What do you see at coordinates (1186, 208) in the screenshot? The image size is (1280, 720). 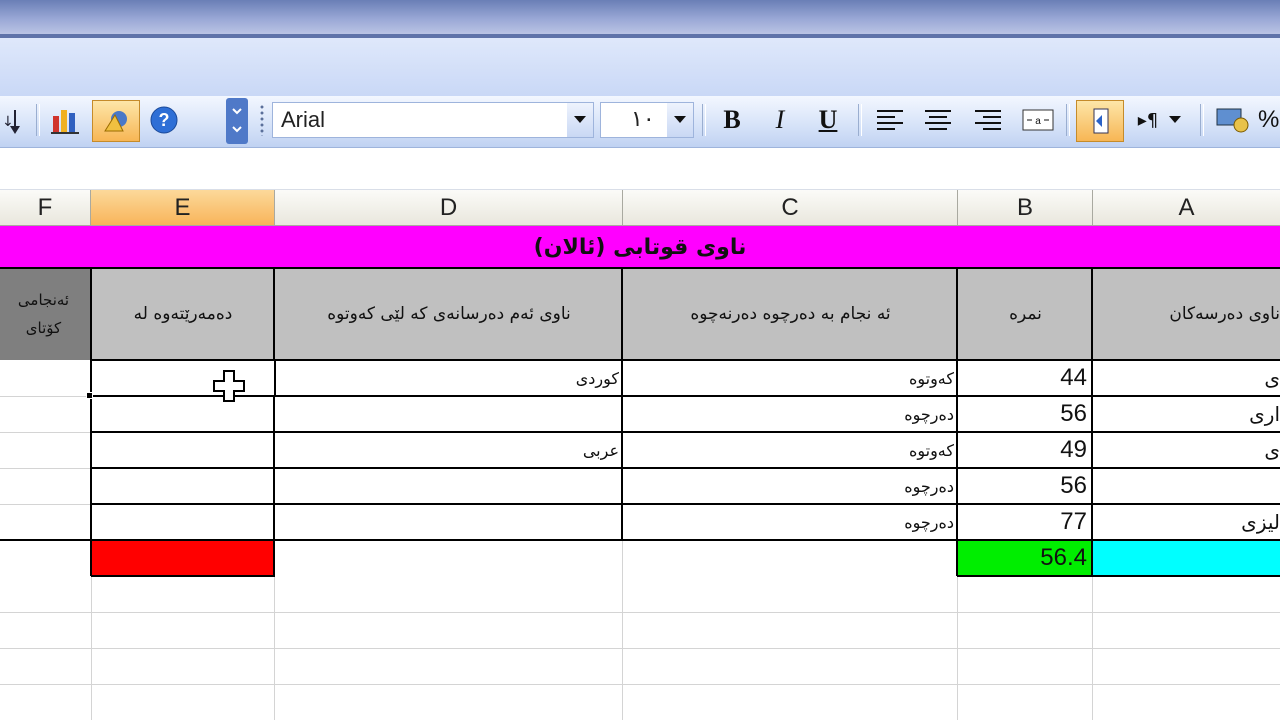 I see `column-header-a: A` at bounding box center [1186, 208].